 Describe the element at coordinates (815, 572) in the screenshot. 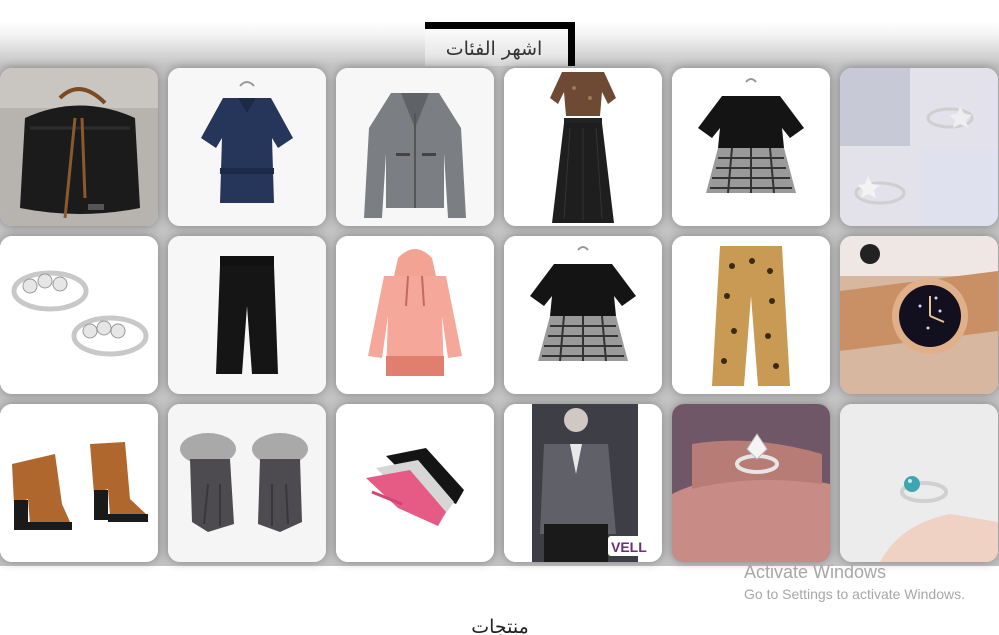

I see `watermark-title: Activate Windows` at that location.